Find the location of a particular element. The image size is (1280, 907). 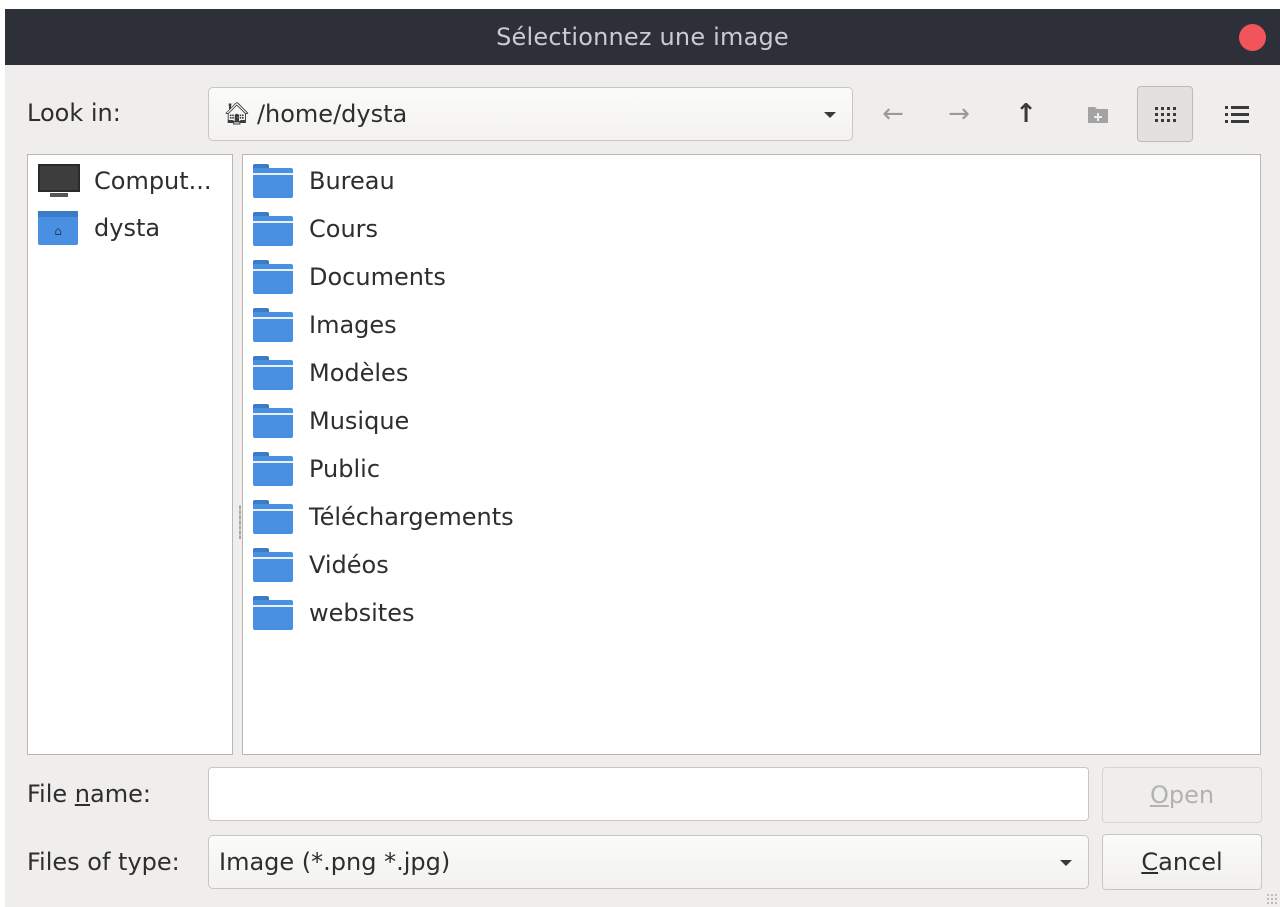

sidebar-item-dysta: ⌂ dysta is located at coordinates (99, 228).